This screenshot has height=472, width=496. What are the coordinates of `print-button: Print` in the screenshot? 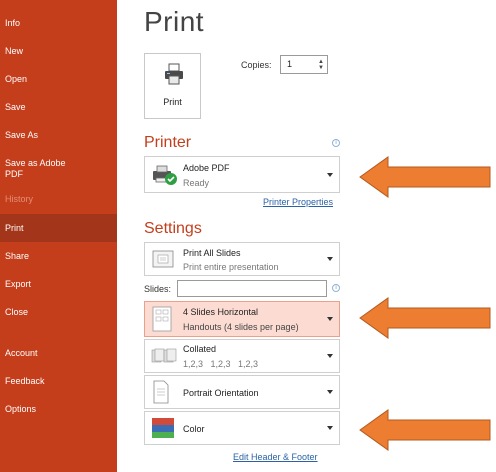 It's located at (172, 86).